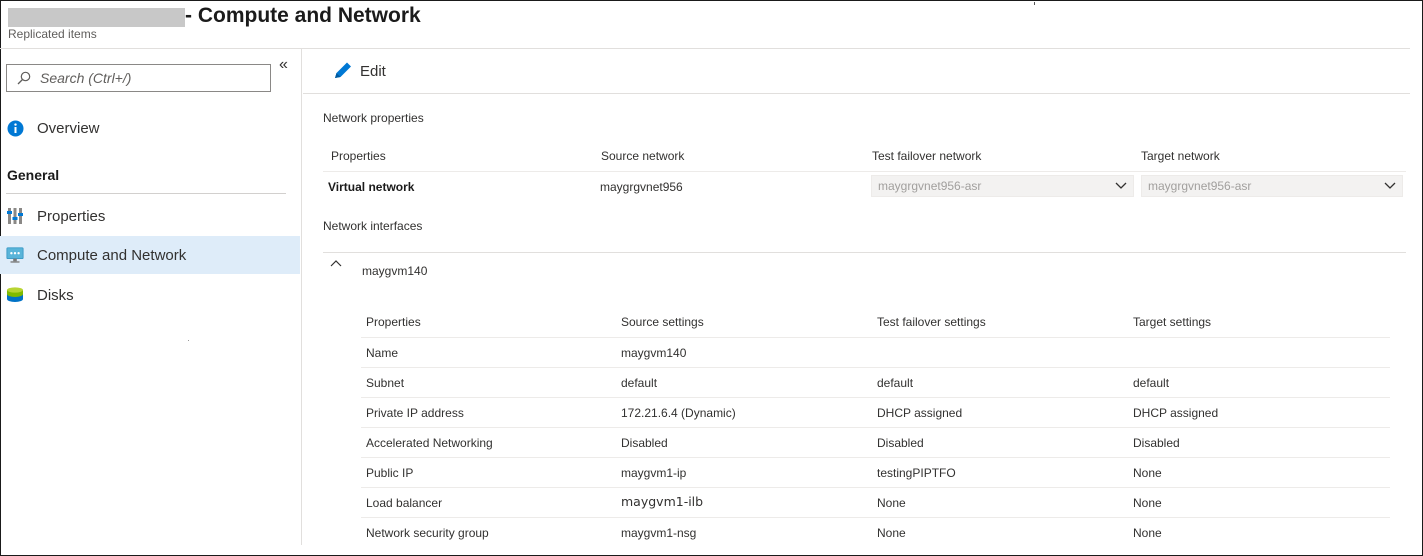  I want to click on target-setting: DHCP assigned, so click(1176, 413).